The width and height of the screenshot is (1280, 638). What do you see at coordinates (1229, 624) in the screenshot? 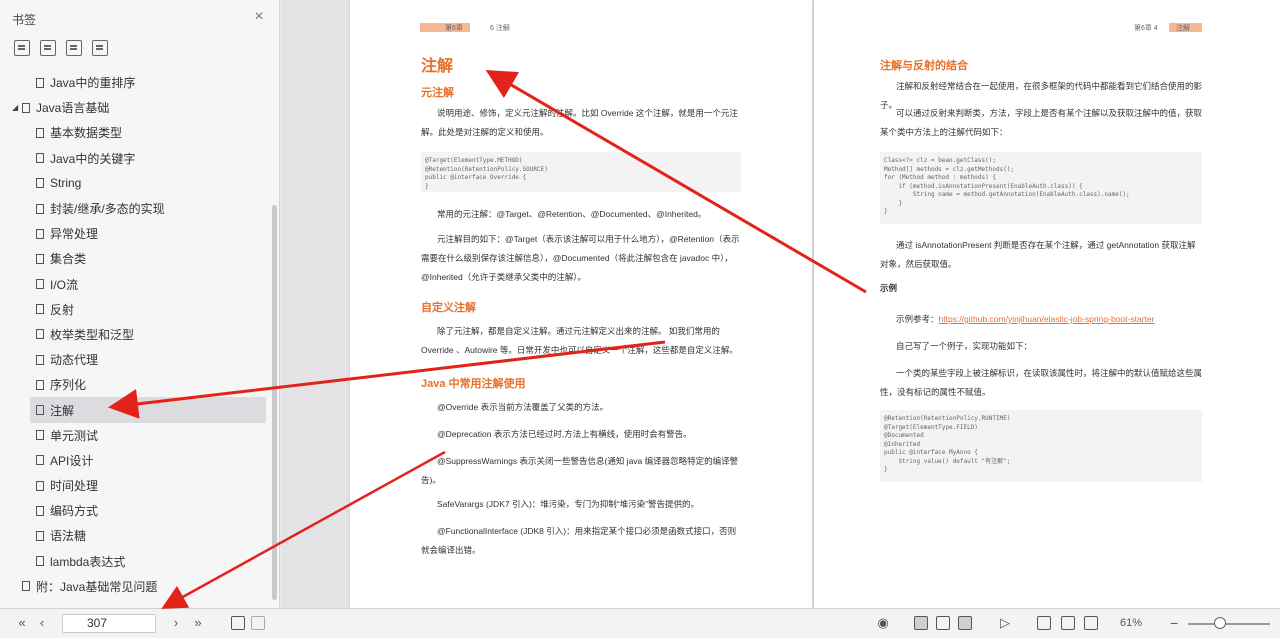
I see `zoom-slider-track` at bounding box center [1229, 624].